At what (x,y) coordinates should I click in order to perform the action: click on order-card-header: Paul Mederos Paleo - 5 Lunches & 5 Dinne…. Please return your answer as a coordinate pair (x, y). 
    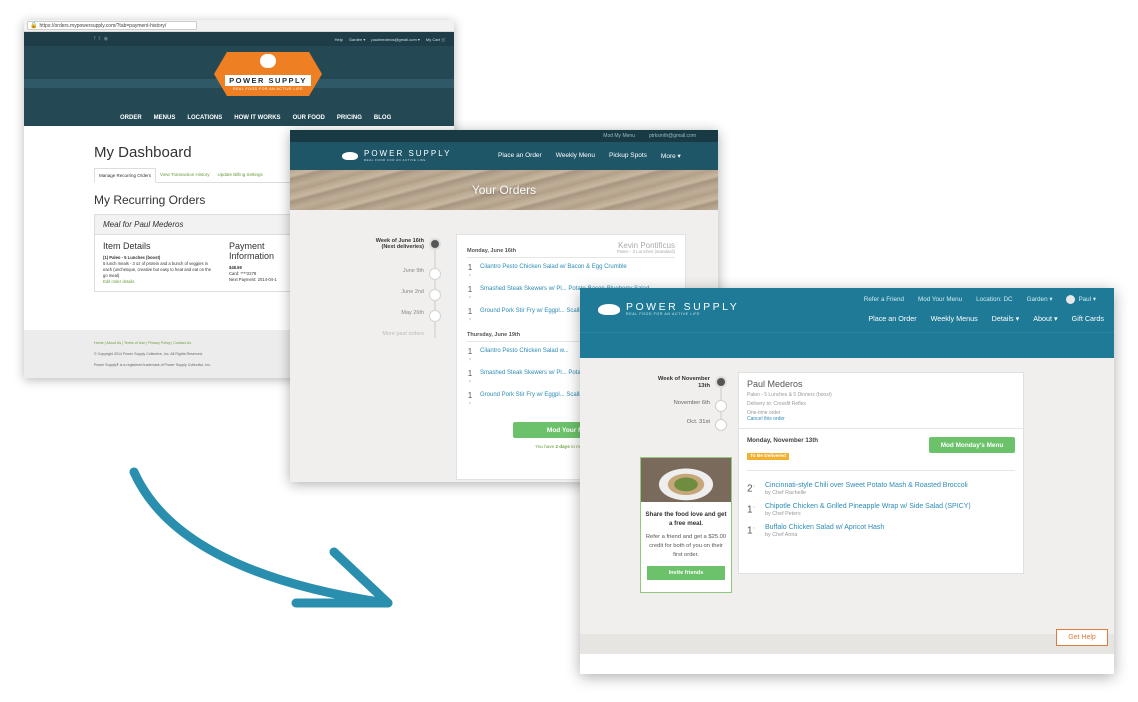
    Looking at the image, I should click on (881, 401).